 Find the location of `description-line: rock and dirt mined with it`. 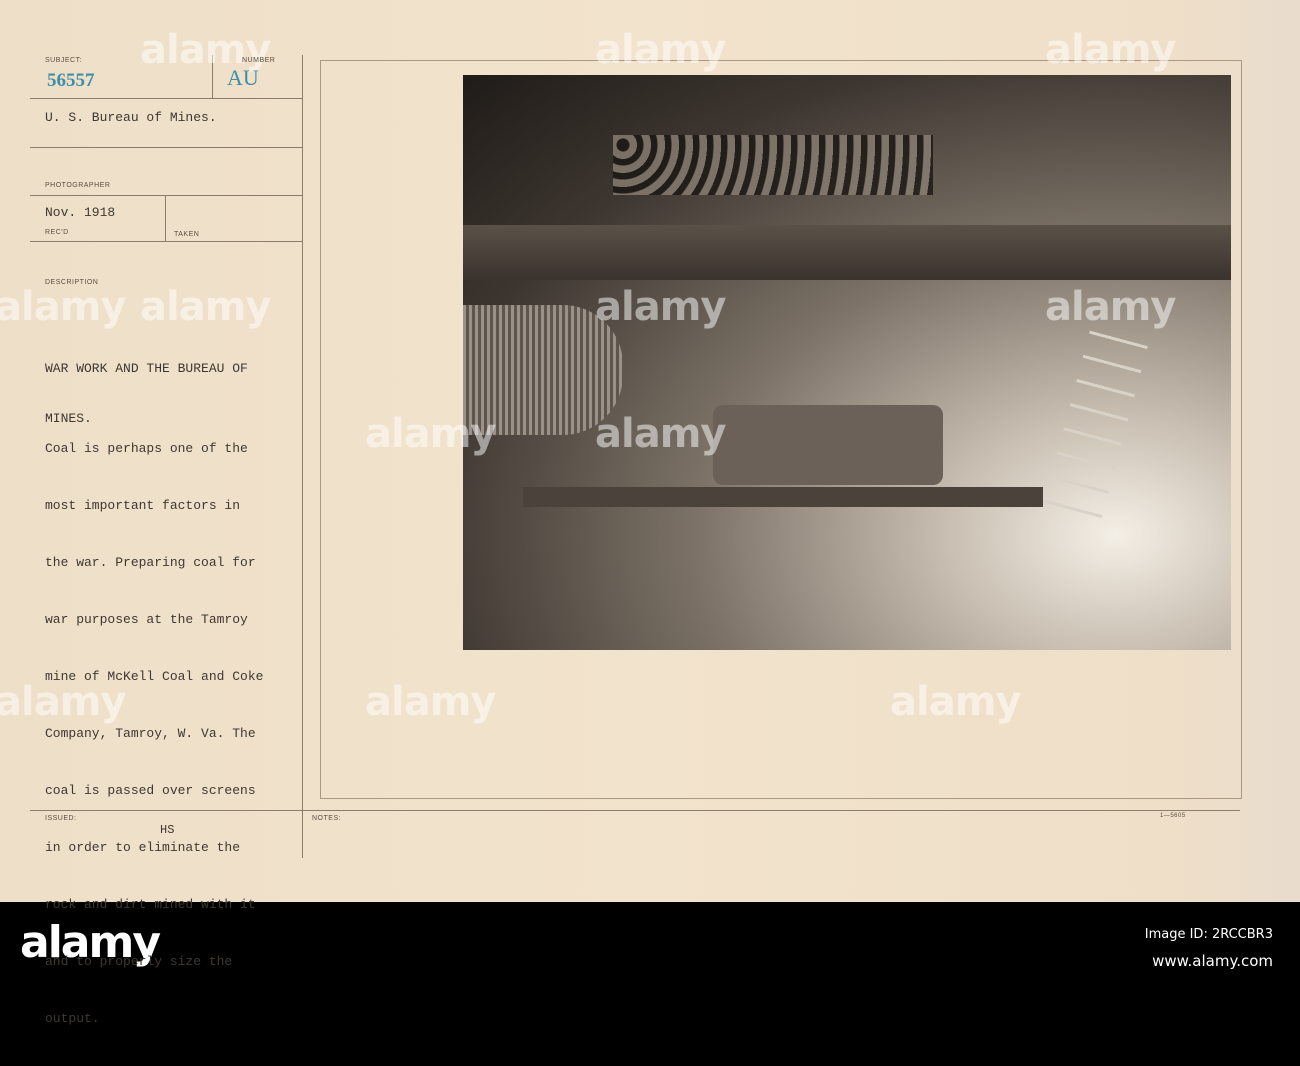

description-line: rock and dirt mined with it is located at coordinates (150, 904).